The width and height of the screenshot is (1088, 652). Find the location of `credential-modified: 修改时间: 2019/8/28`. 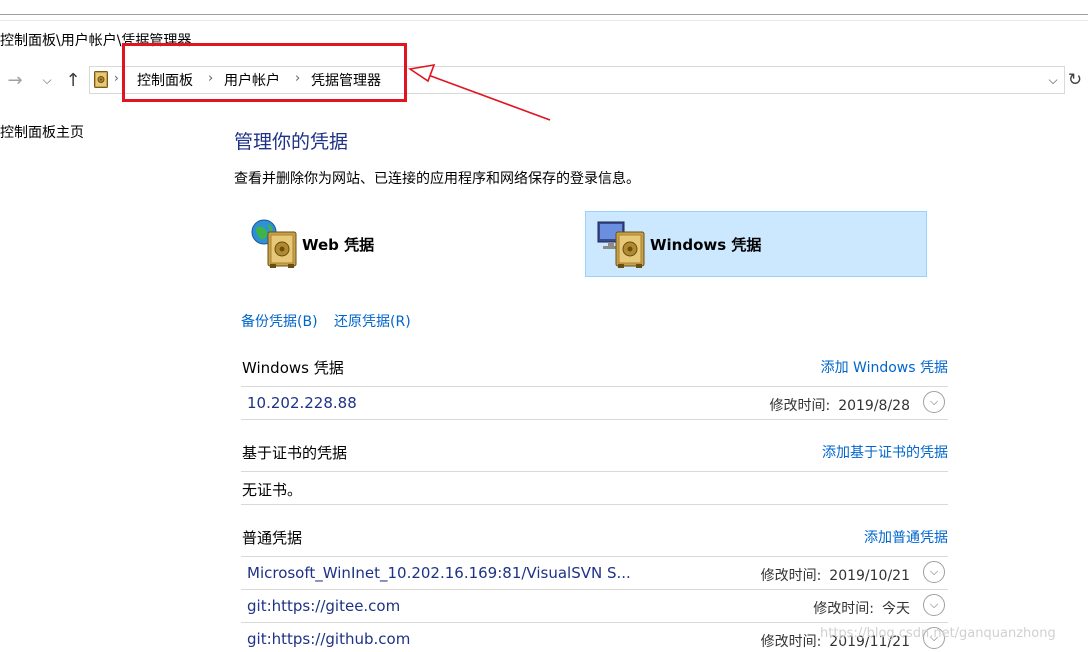

credential-modified: 修改时间: 2019/8/28 is located at coordinates (839, 405).